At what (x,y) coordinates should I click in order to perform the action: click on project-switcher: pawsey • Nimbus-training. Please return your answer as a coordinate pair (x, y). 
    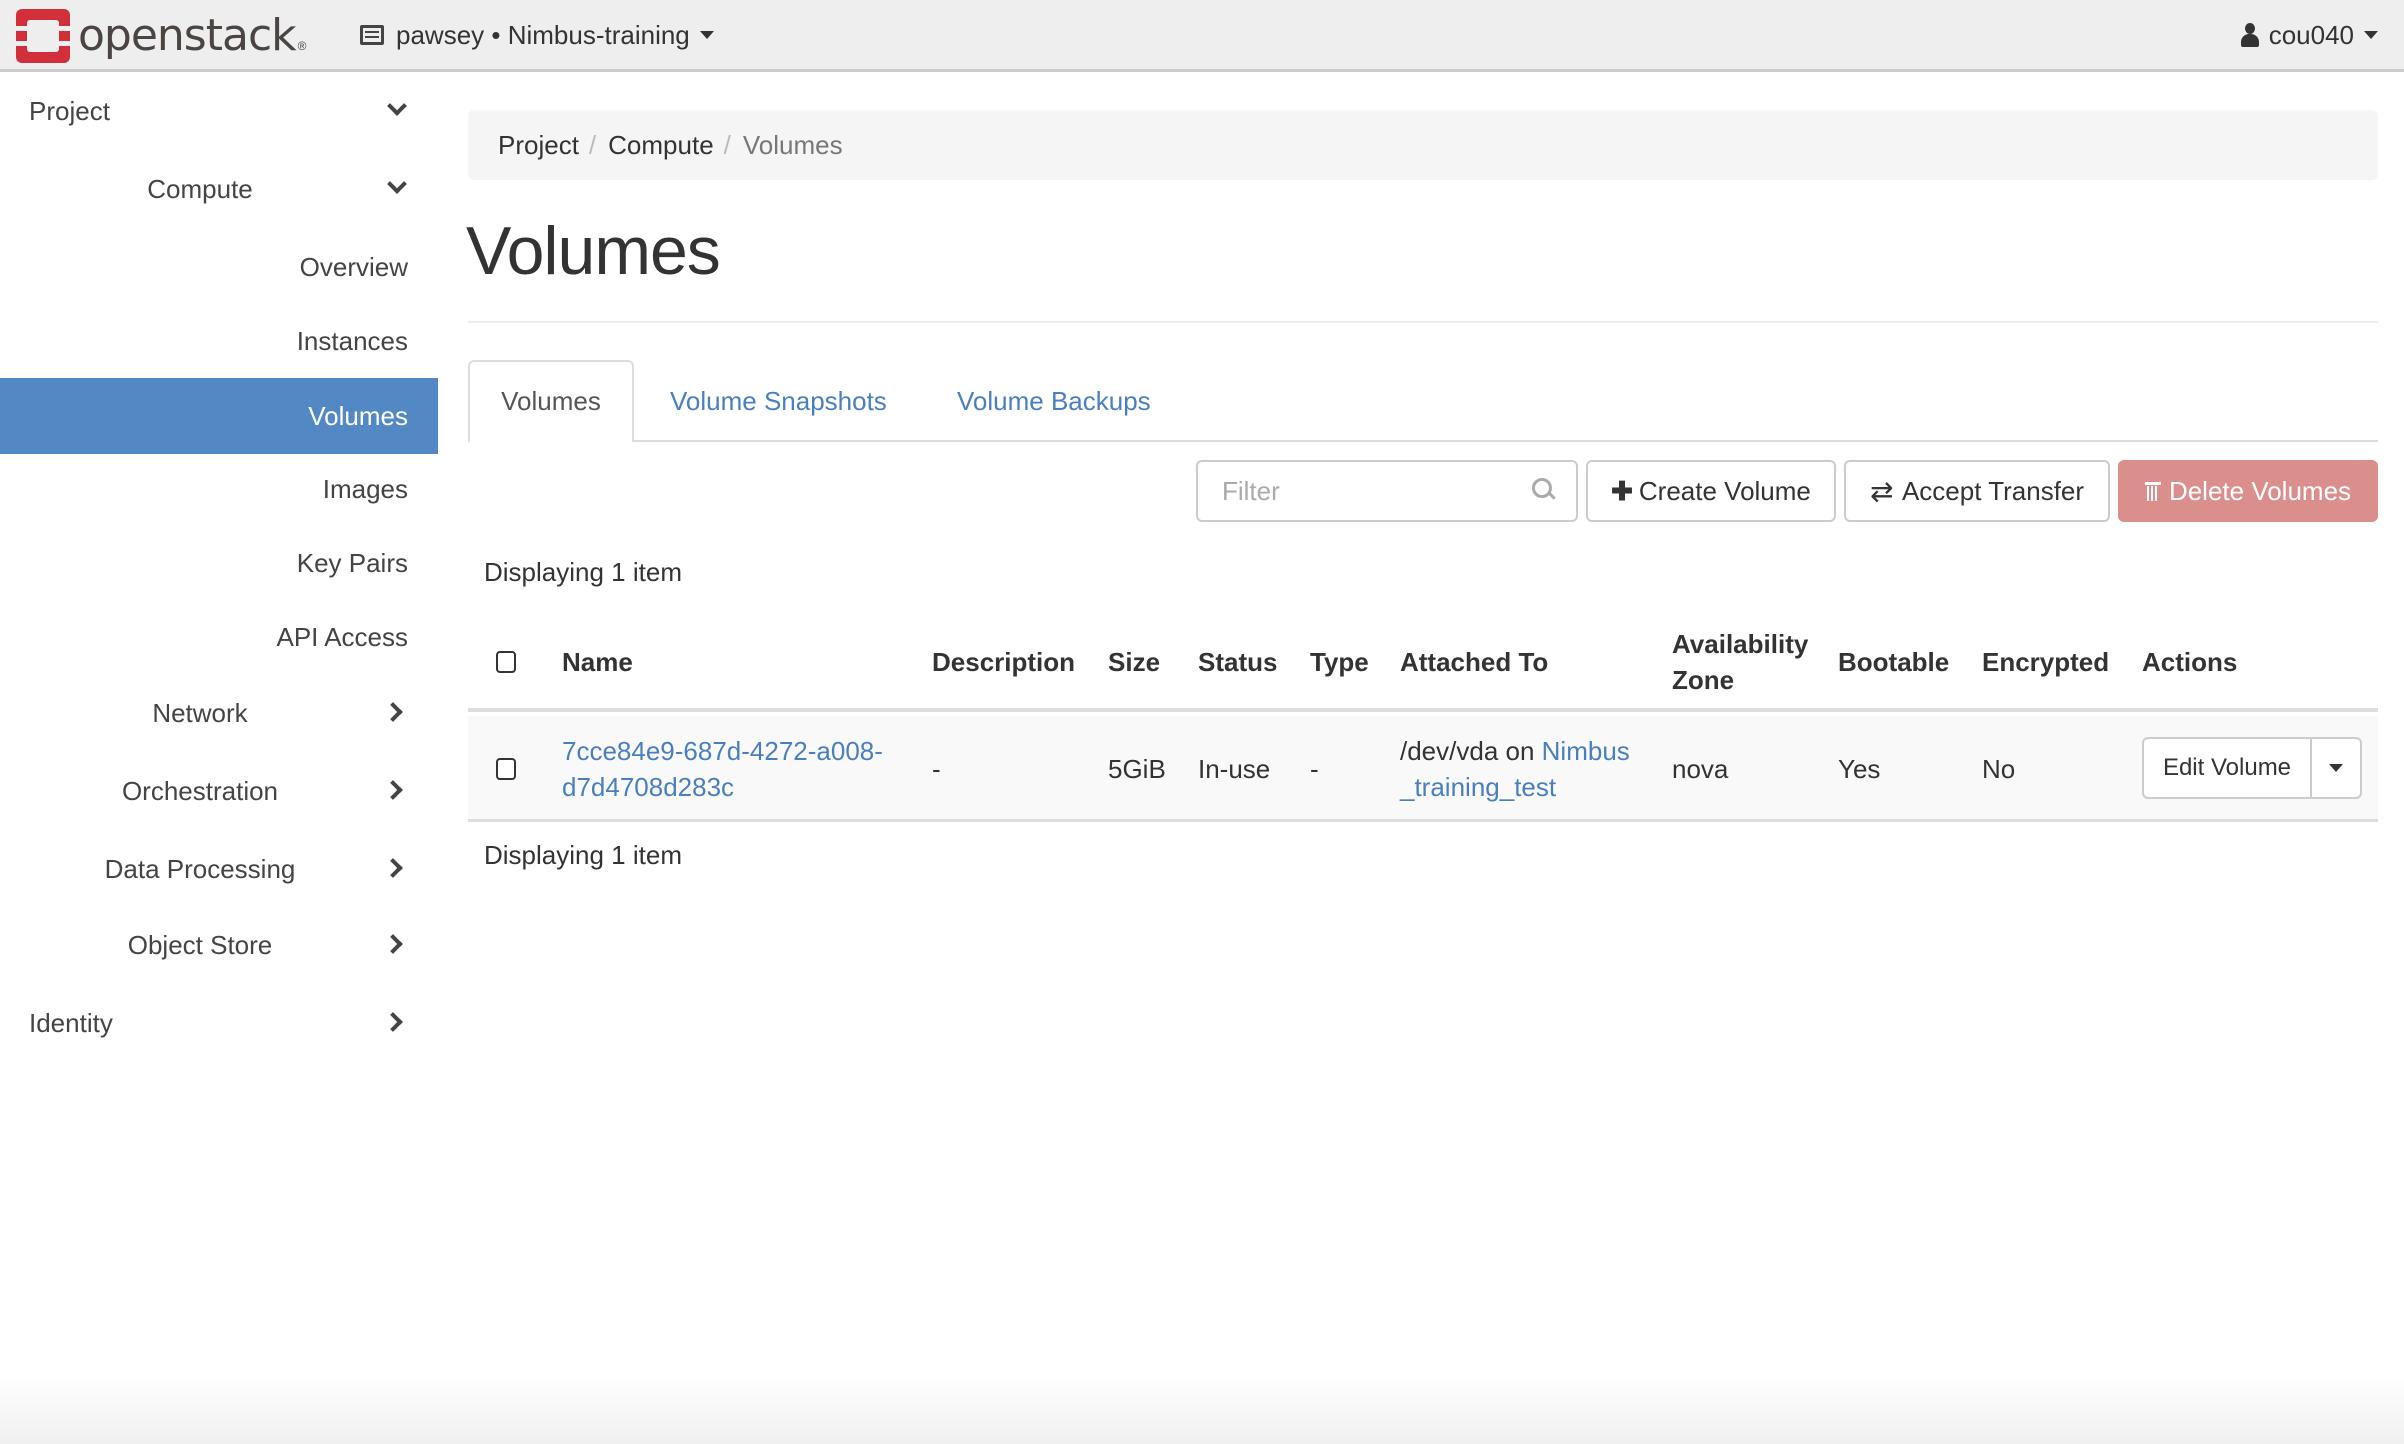
    Looking at the image, I should click on (537, 35).